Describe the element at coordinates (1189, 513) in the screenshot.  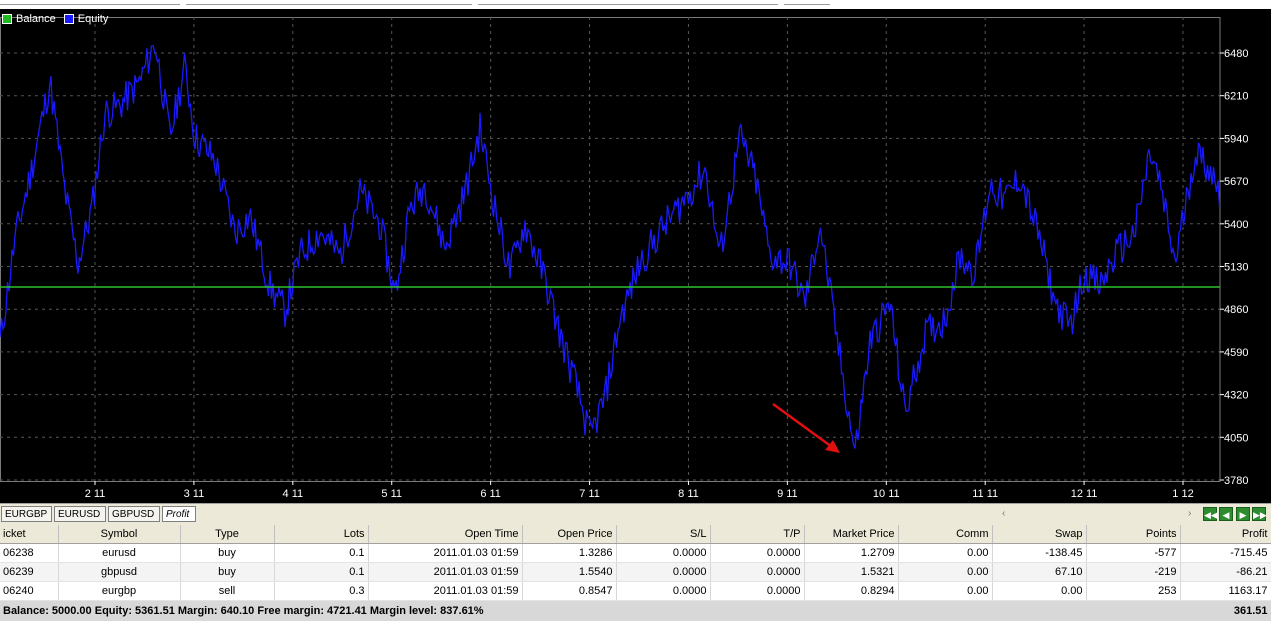
I see `scroll-right-icon: ›` at that location.